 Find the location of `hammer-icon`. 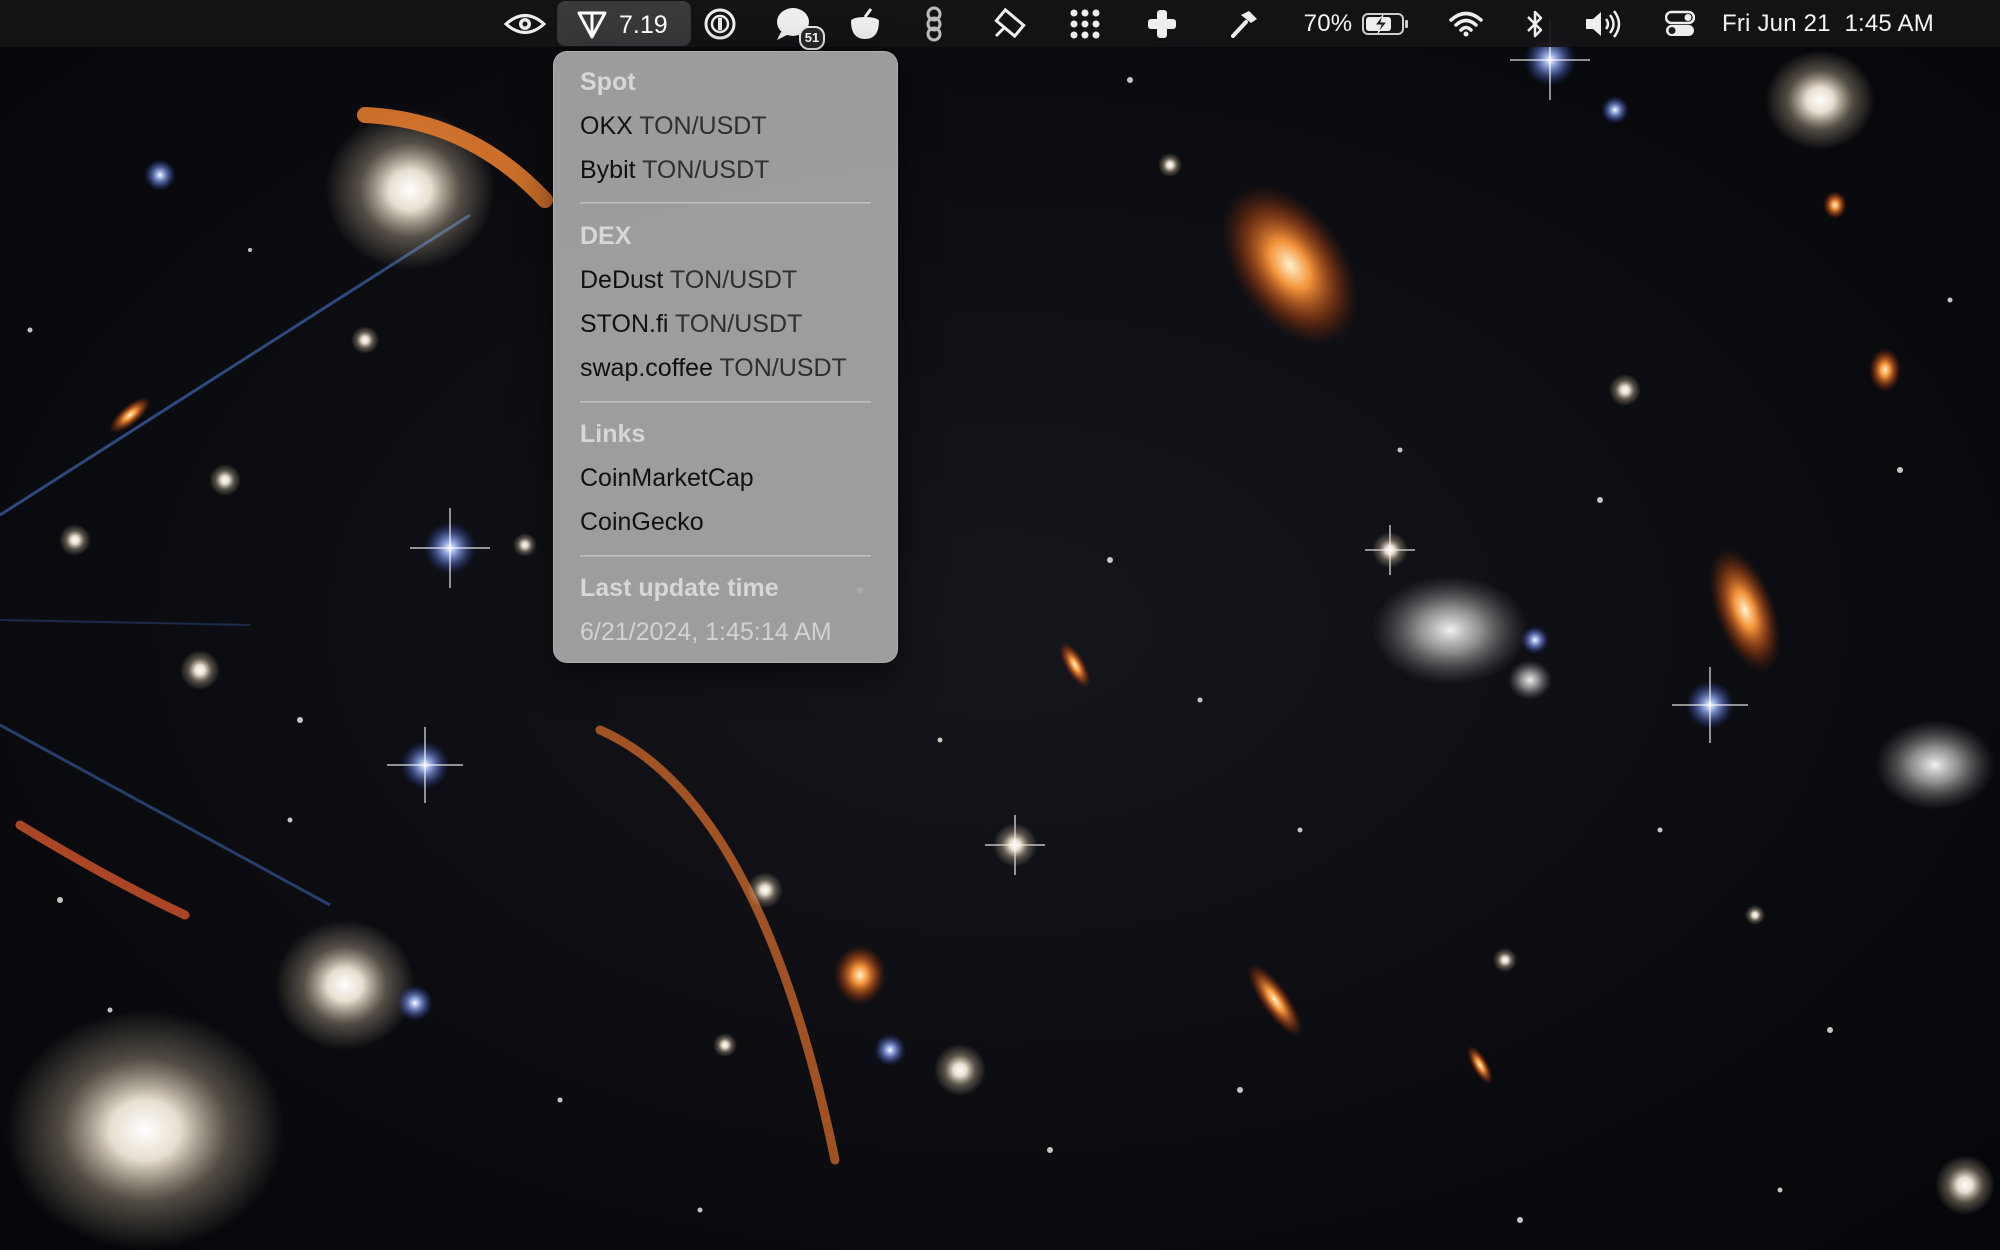

hammer-icon is located at coordinates (1244, 23).